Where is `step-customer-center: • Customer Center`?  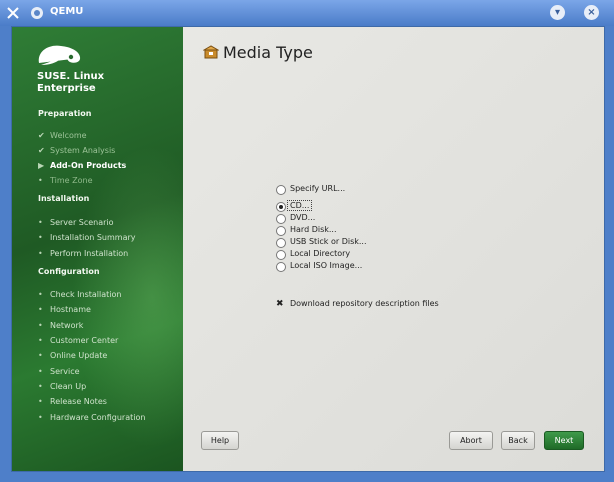
step-customer-center: • Customer Center is located at coordinates (78, 340).